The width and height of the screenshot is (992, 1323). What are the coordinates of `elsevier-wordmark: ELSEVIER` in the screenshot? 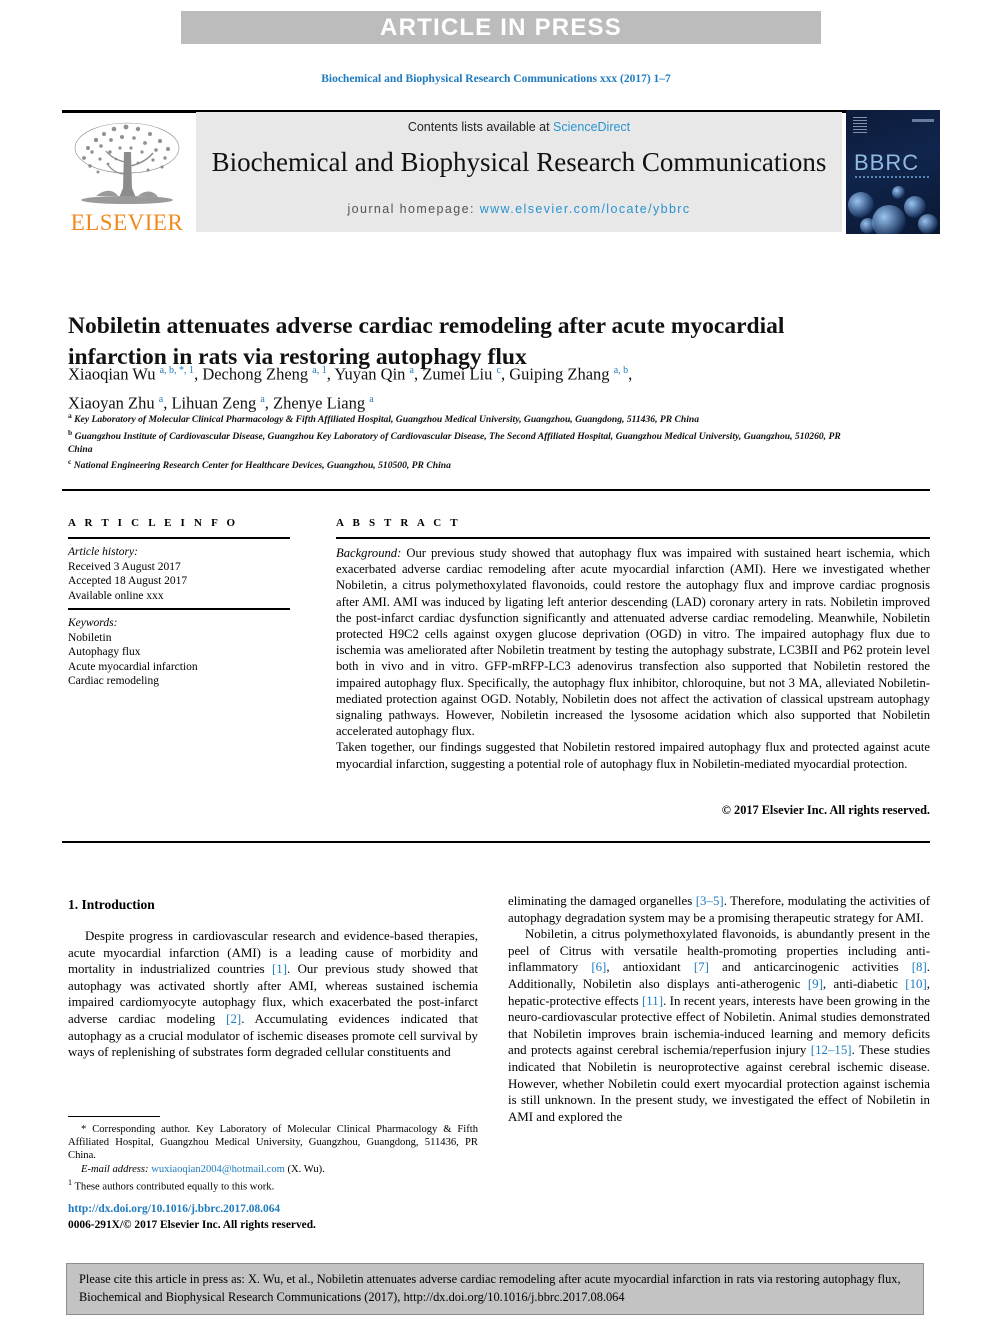 It's located at (127, 222).